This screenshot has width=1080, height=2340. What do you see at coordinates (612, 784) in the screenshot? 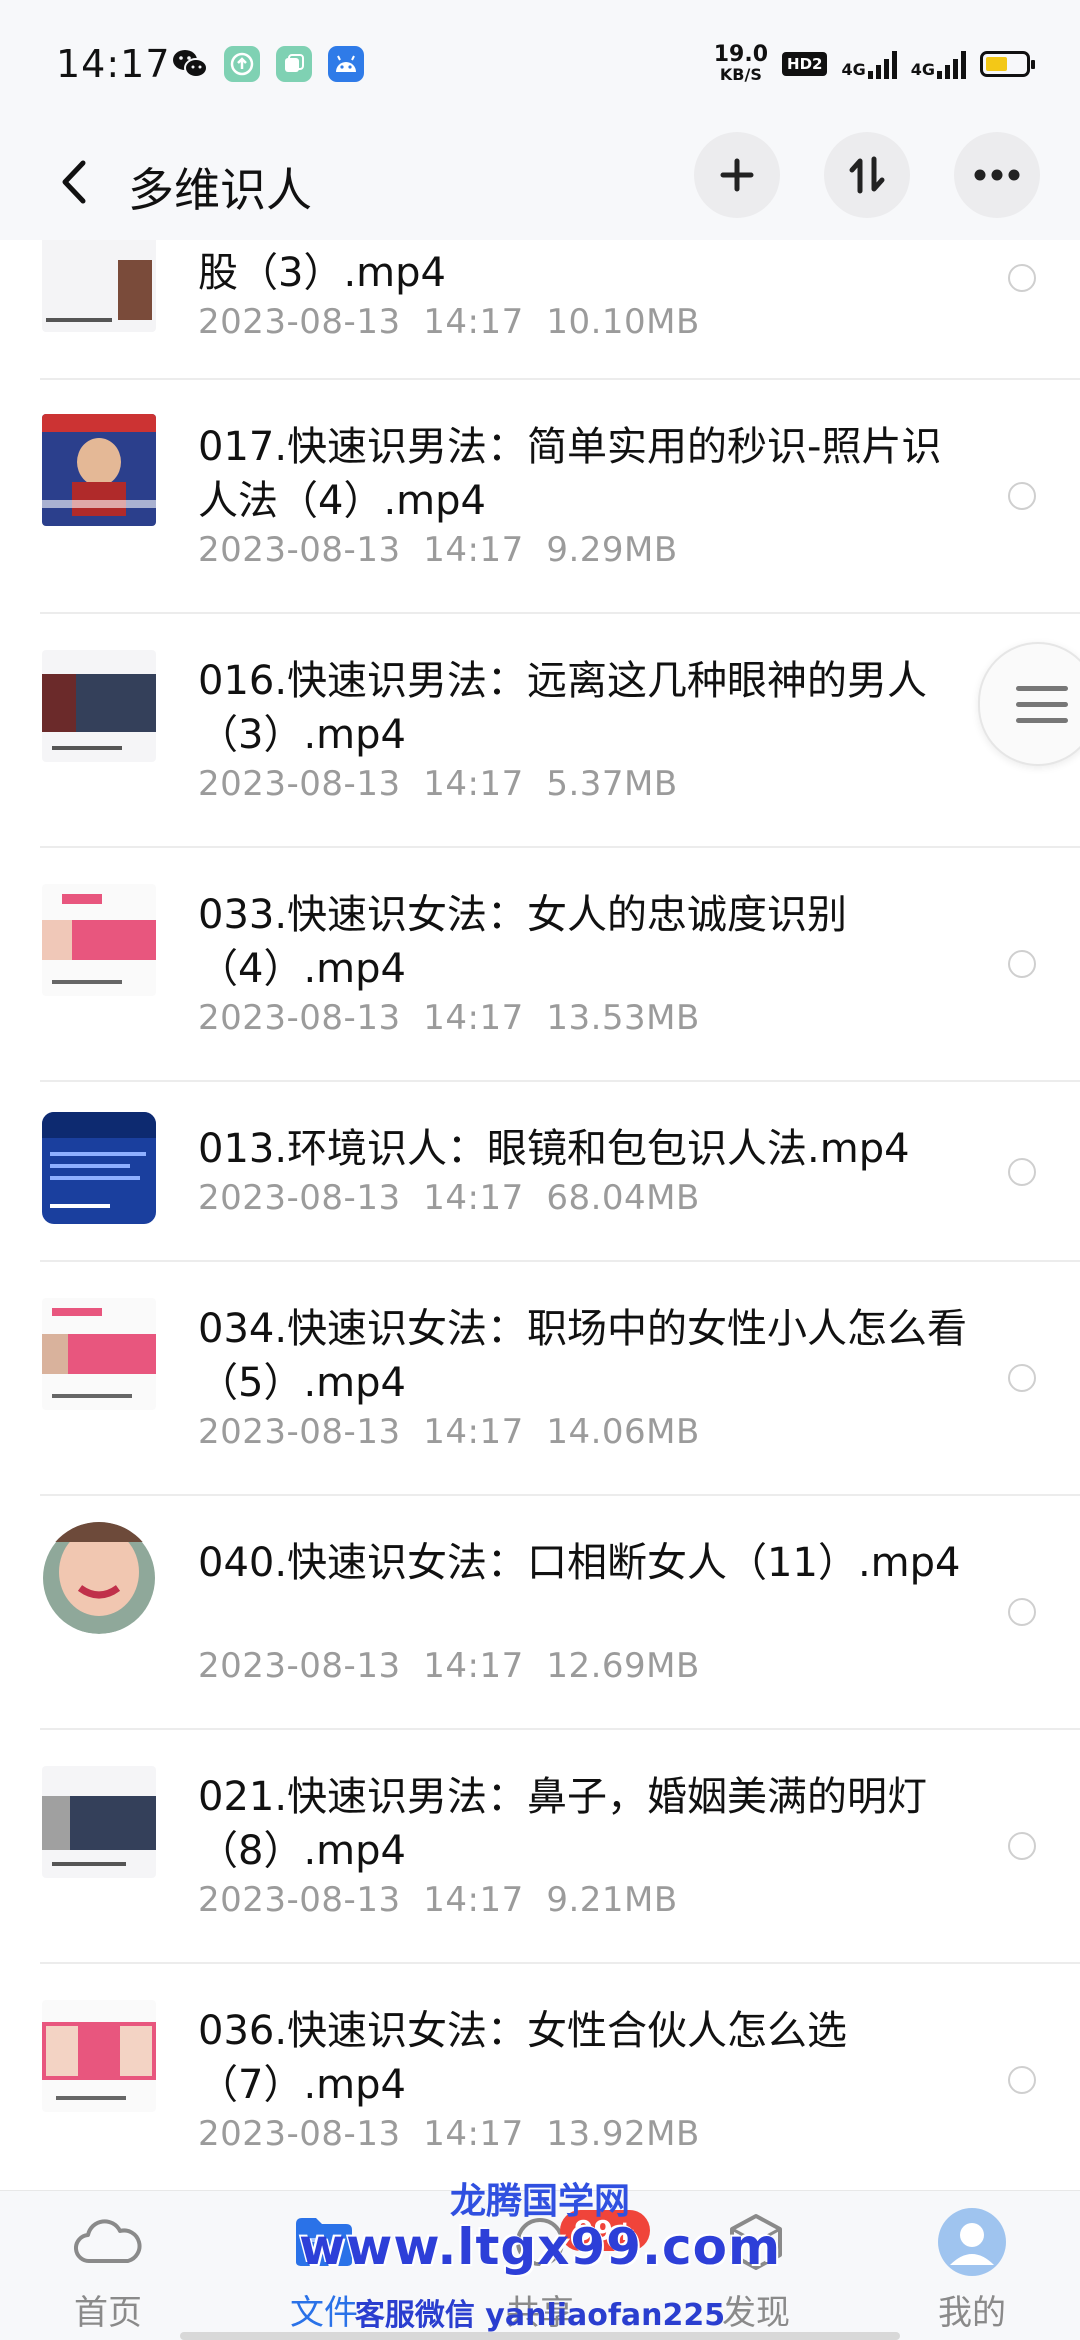
I see `file-size: 5.37MB` at bounding box center [612, 784].